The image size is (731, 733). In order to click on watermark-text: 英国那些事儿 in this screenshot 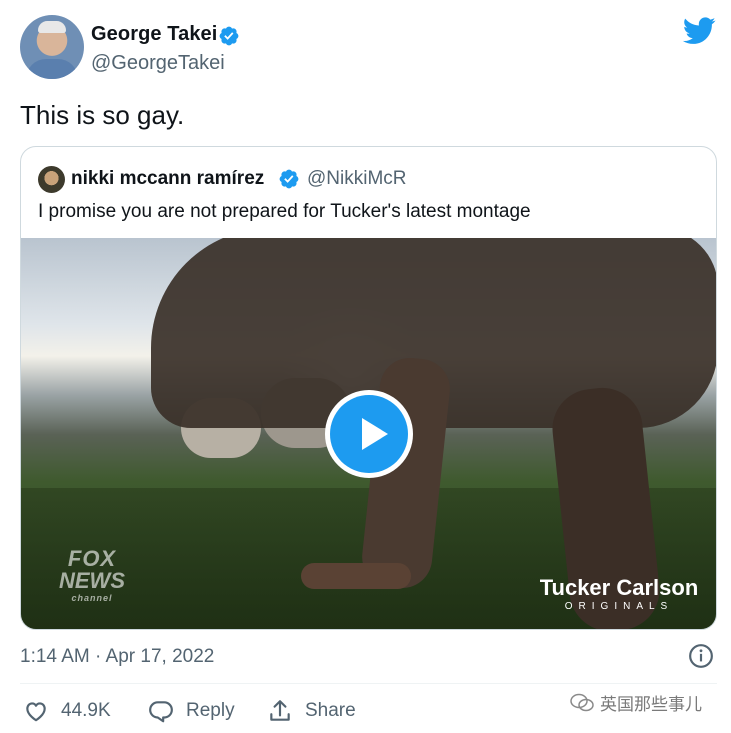, I will do `click(651, 704)`.